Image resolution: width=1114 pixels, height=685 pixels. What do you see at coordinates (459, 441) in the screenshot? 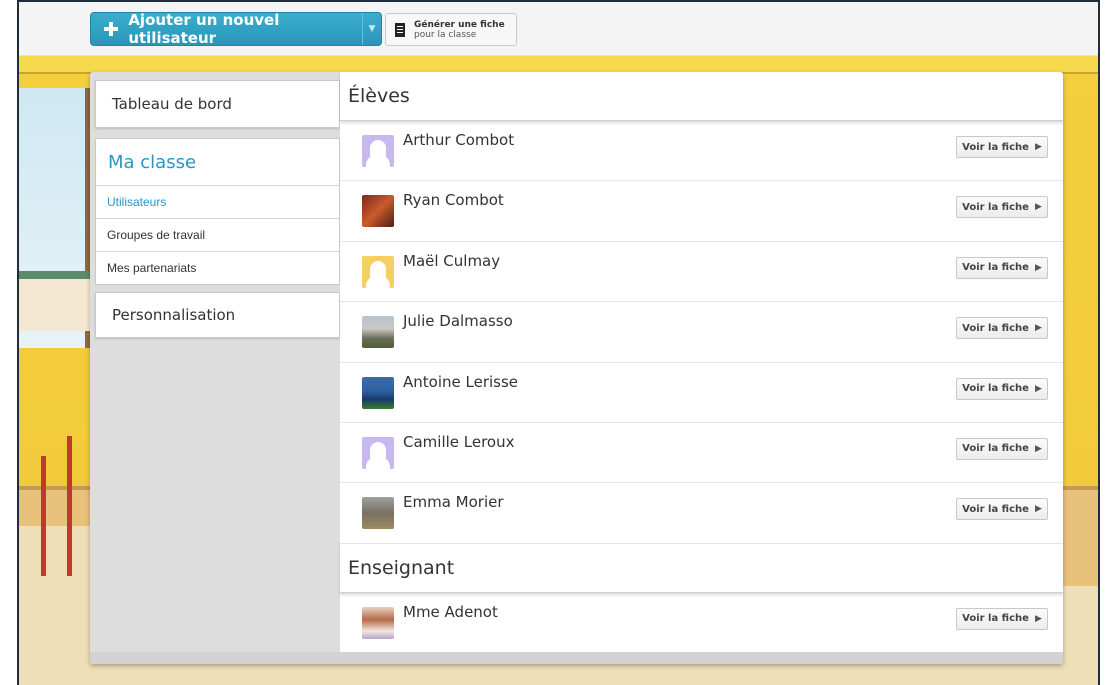
I see `user-name: Camille Leroux` at bounding box center [459, 441].